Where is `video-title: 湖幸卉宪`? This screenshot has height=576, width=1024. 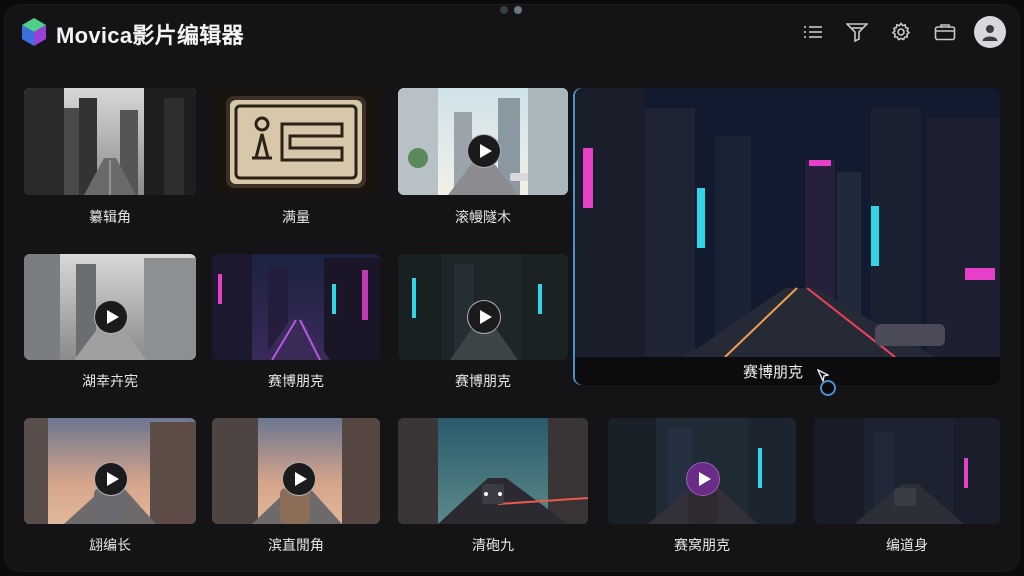 video-title: 湖幸卉宪 is located at coordinates (110, 381).